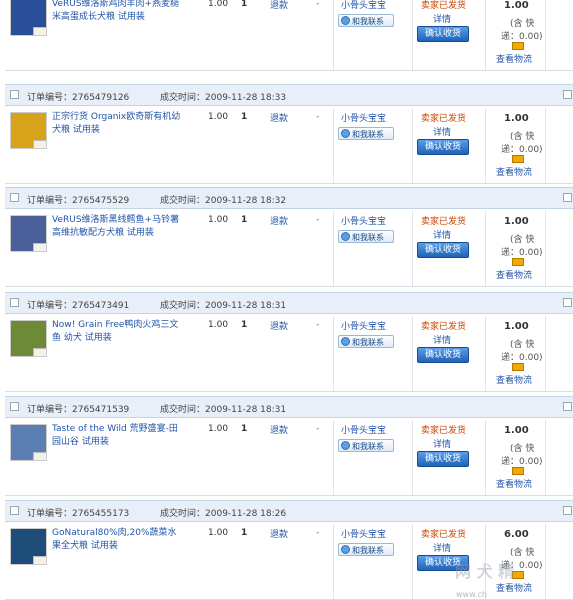 This screenshot has width=573, height=600. Describe the element at coordinates (117, 124) in the screenshot. I see `product-name-link: 正宗行货 Organix欧奇斯有机幼犬粮 试用装` at that location.